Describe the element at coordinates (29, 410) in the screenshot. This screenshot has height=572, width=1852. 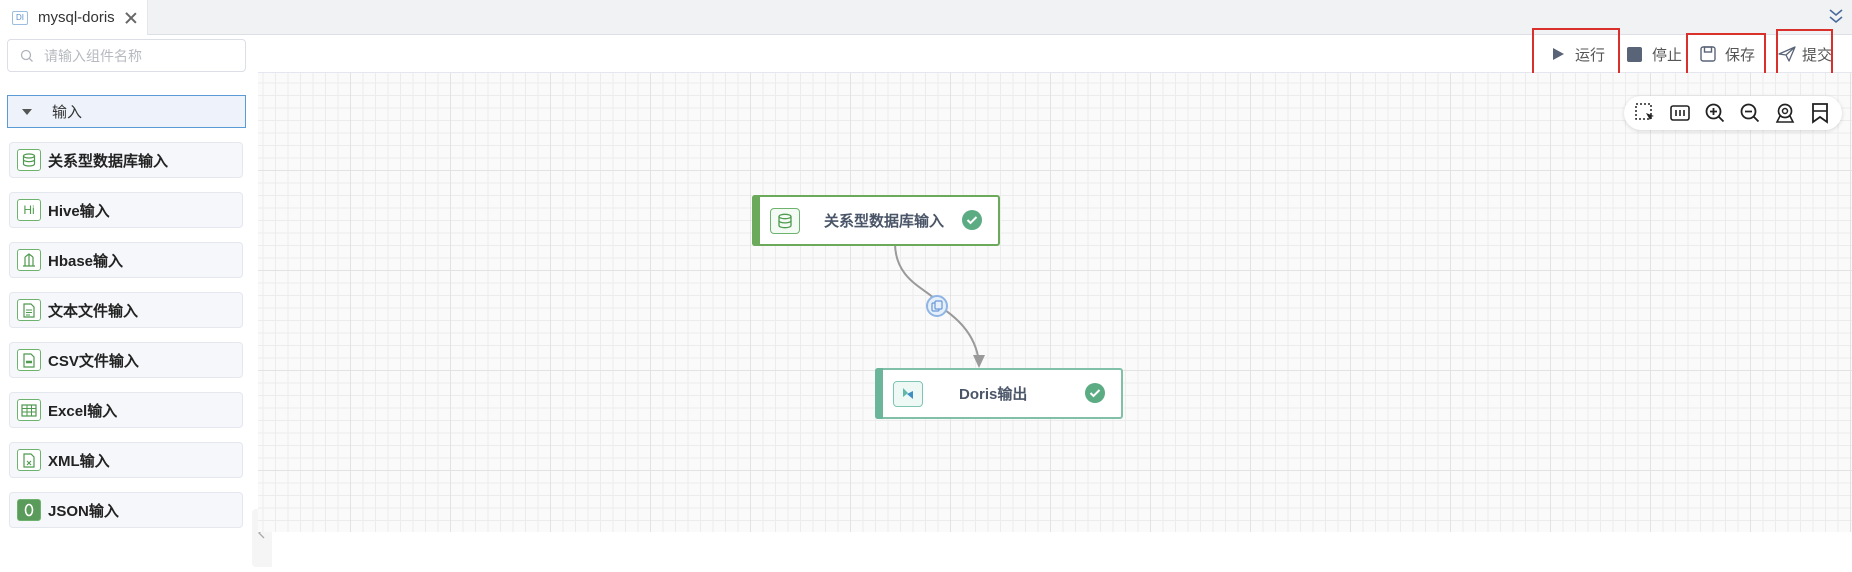
I see `excel-table-icon` at that location.